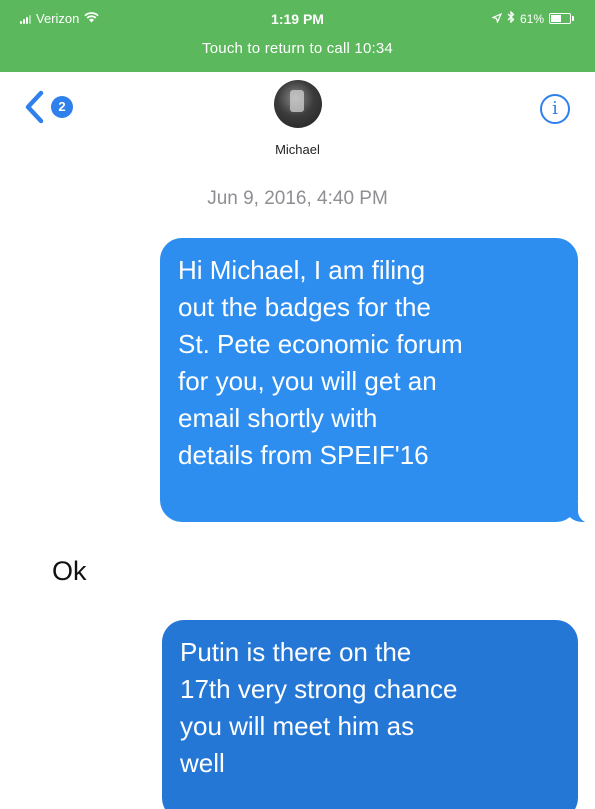  I want to click on status-row: Verizon 1:19 PM 61%, so click(297, 20).